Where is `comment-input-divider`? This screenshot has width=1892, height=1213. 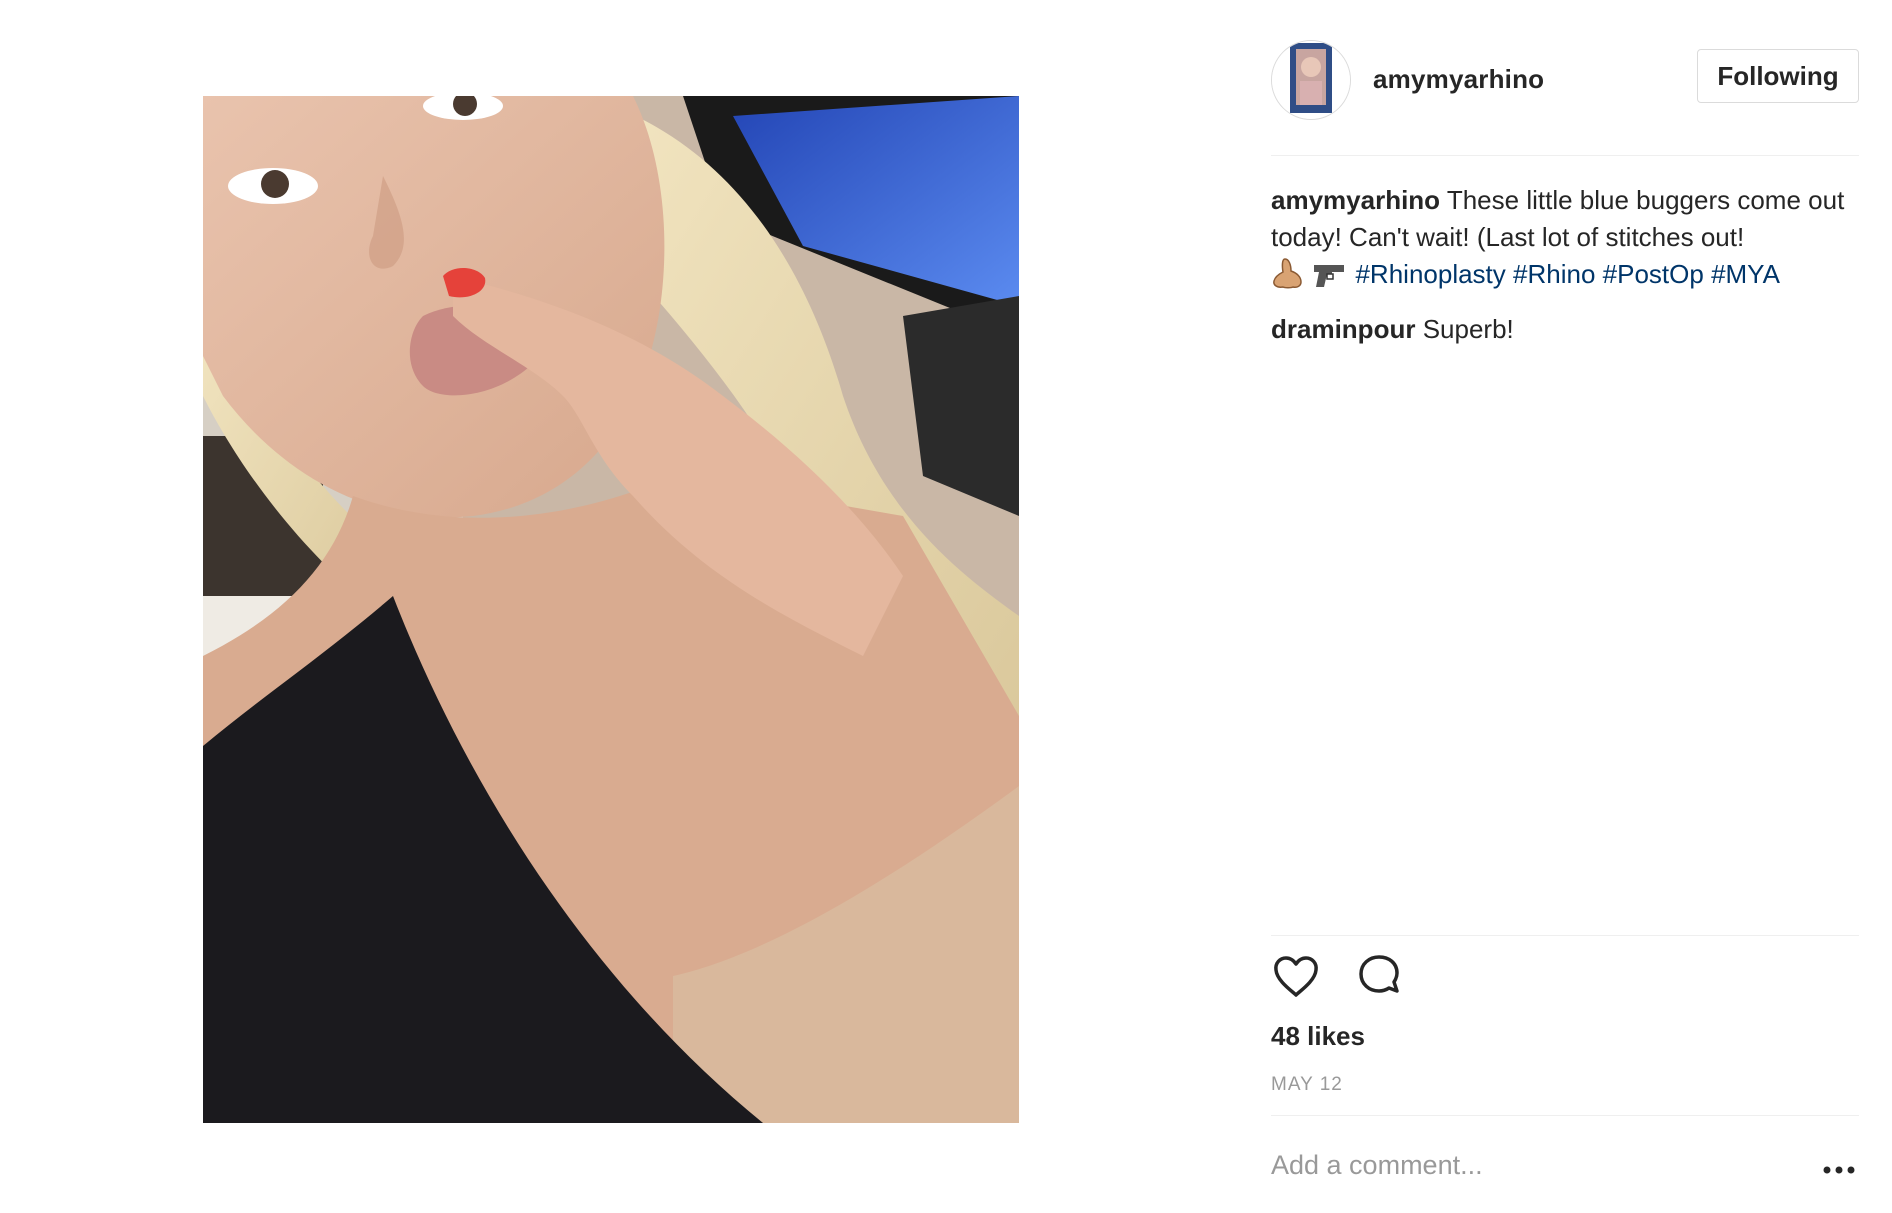 comment-input-divider is located at coordinates (1565, 1115).